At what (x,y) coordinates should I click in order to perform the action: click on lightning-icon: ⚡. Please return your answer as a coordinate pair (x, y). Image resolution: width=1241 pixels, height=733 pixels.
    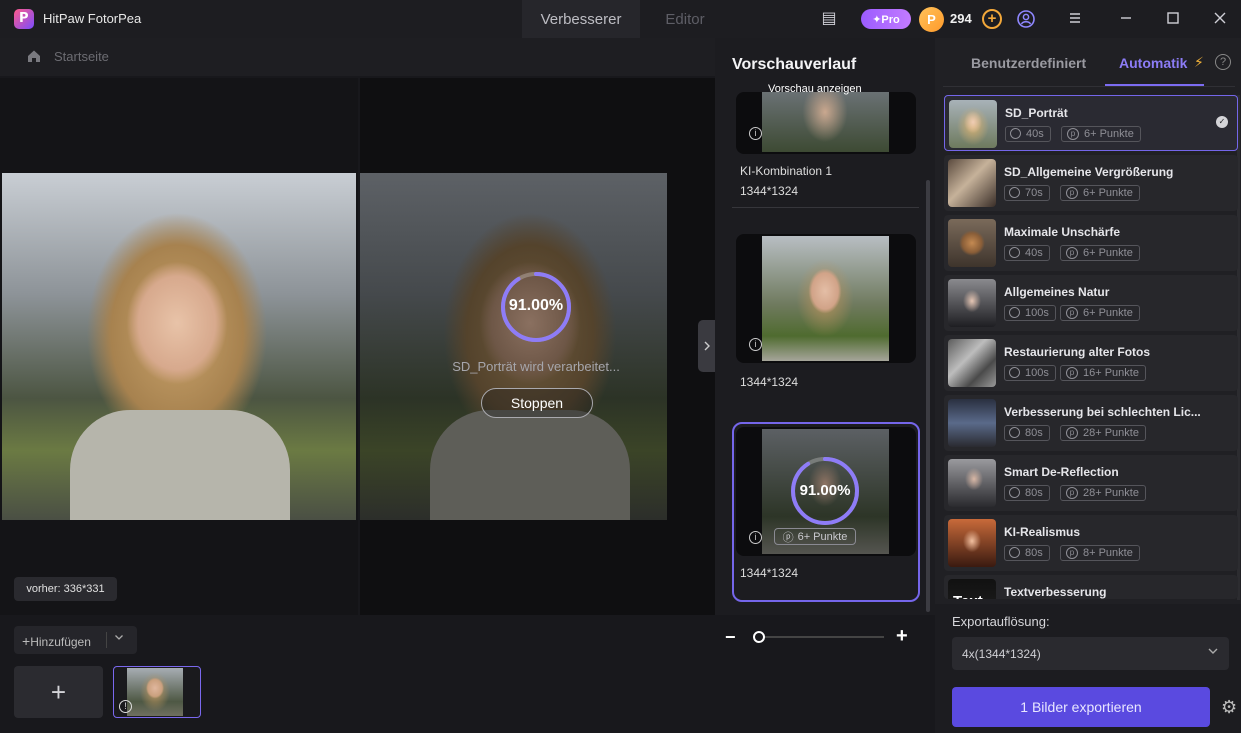
    Looking at the image, I should click on (1199, 62).